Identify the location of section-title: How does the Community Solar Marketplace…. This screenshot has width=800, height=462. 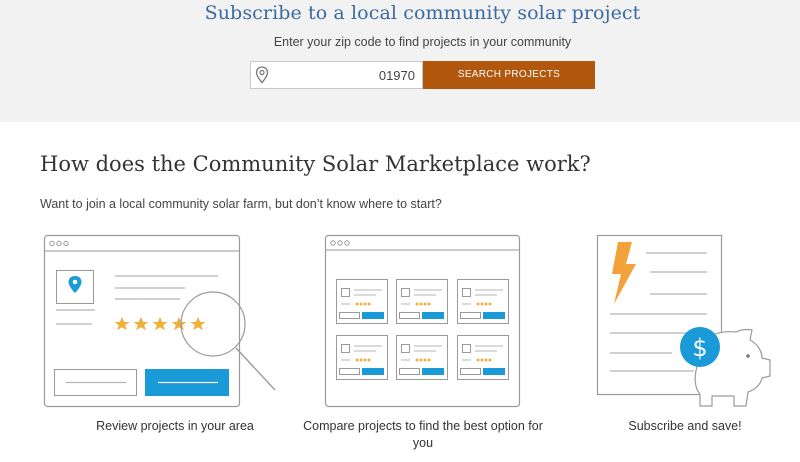
(315, 164).